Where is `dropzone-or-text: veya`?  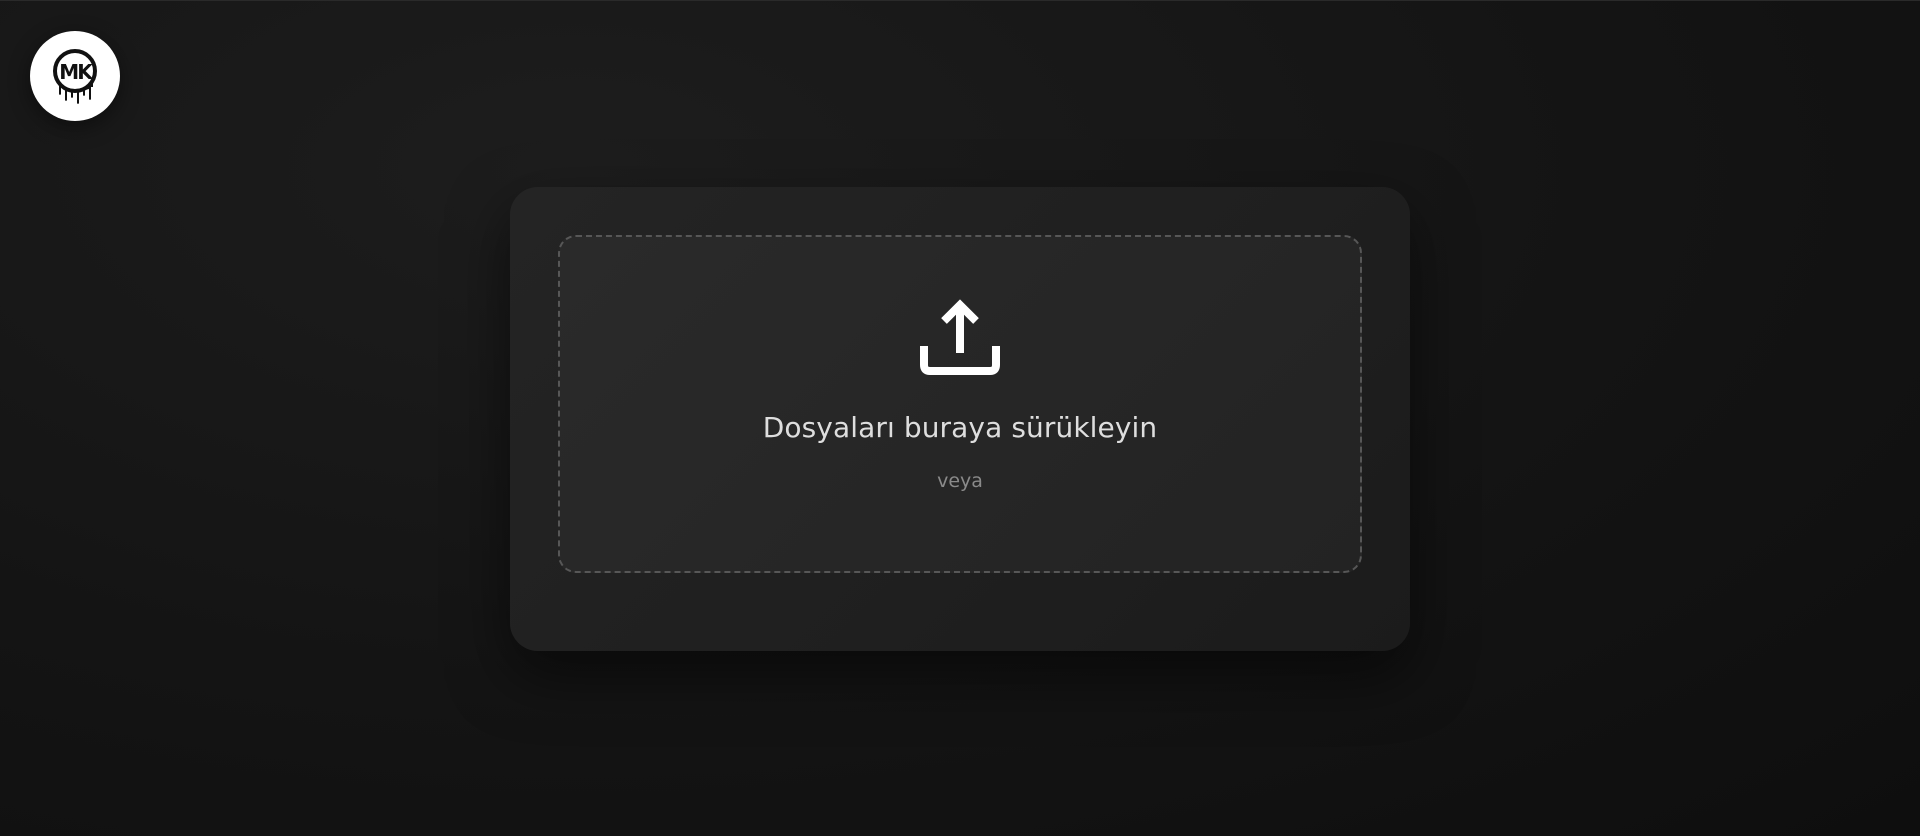
dropzone-or-text: veya is located at coordinates (960, 481).